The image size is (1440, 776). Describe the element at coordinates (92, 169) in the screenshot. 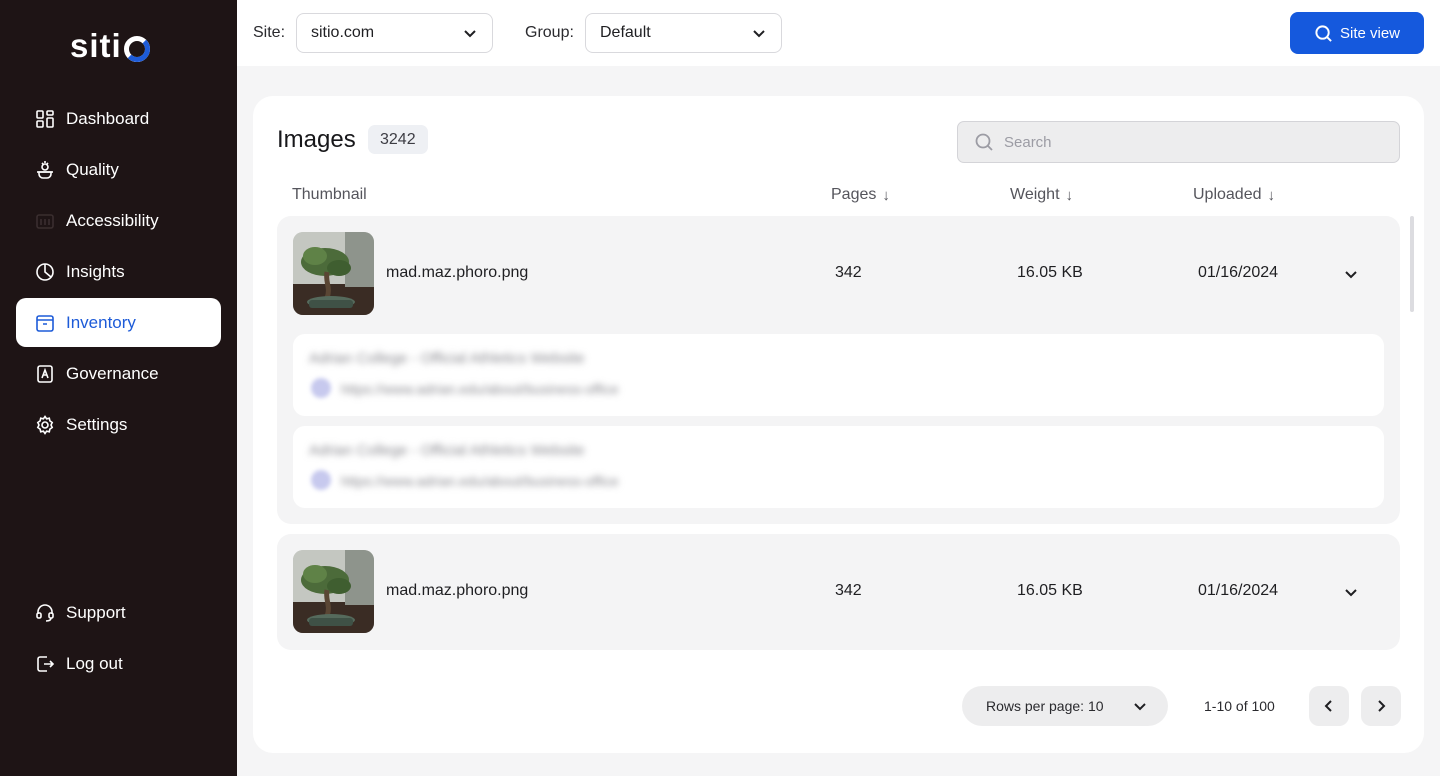

I see `sidebar-item-label: Quality` at that location.